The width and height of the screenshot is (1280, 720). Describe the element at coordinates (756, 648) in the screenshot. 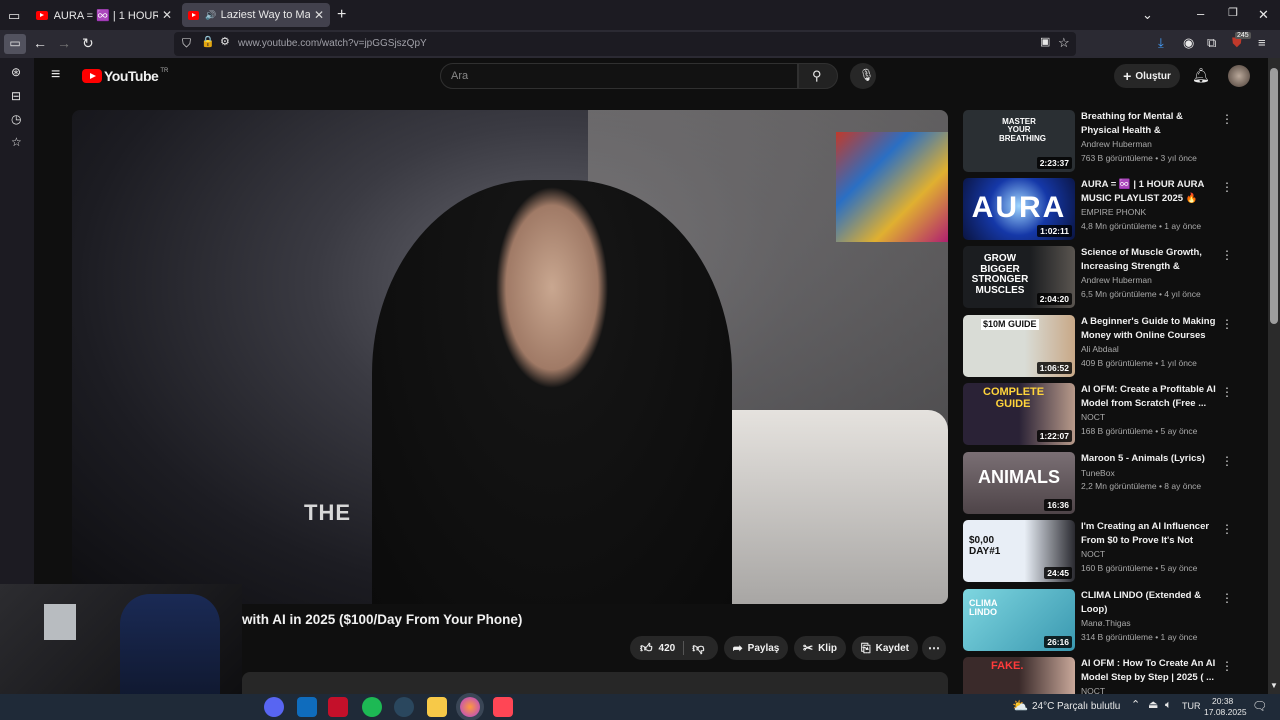

I see `share-button: ➦ Paylaş` at that location.